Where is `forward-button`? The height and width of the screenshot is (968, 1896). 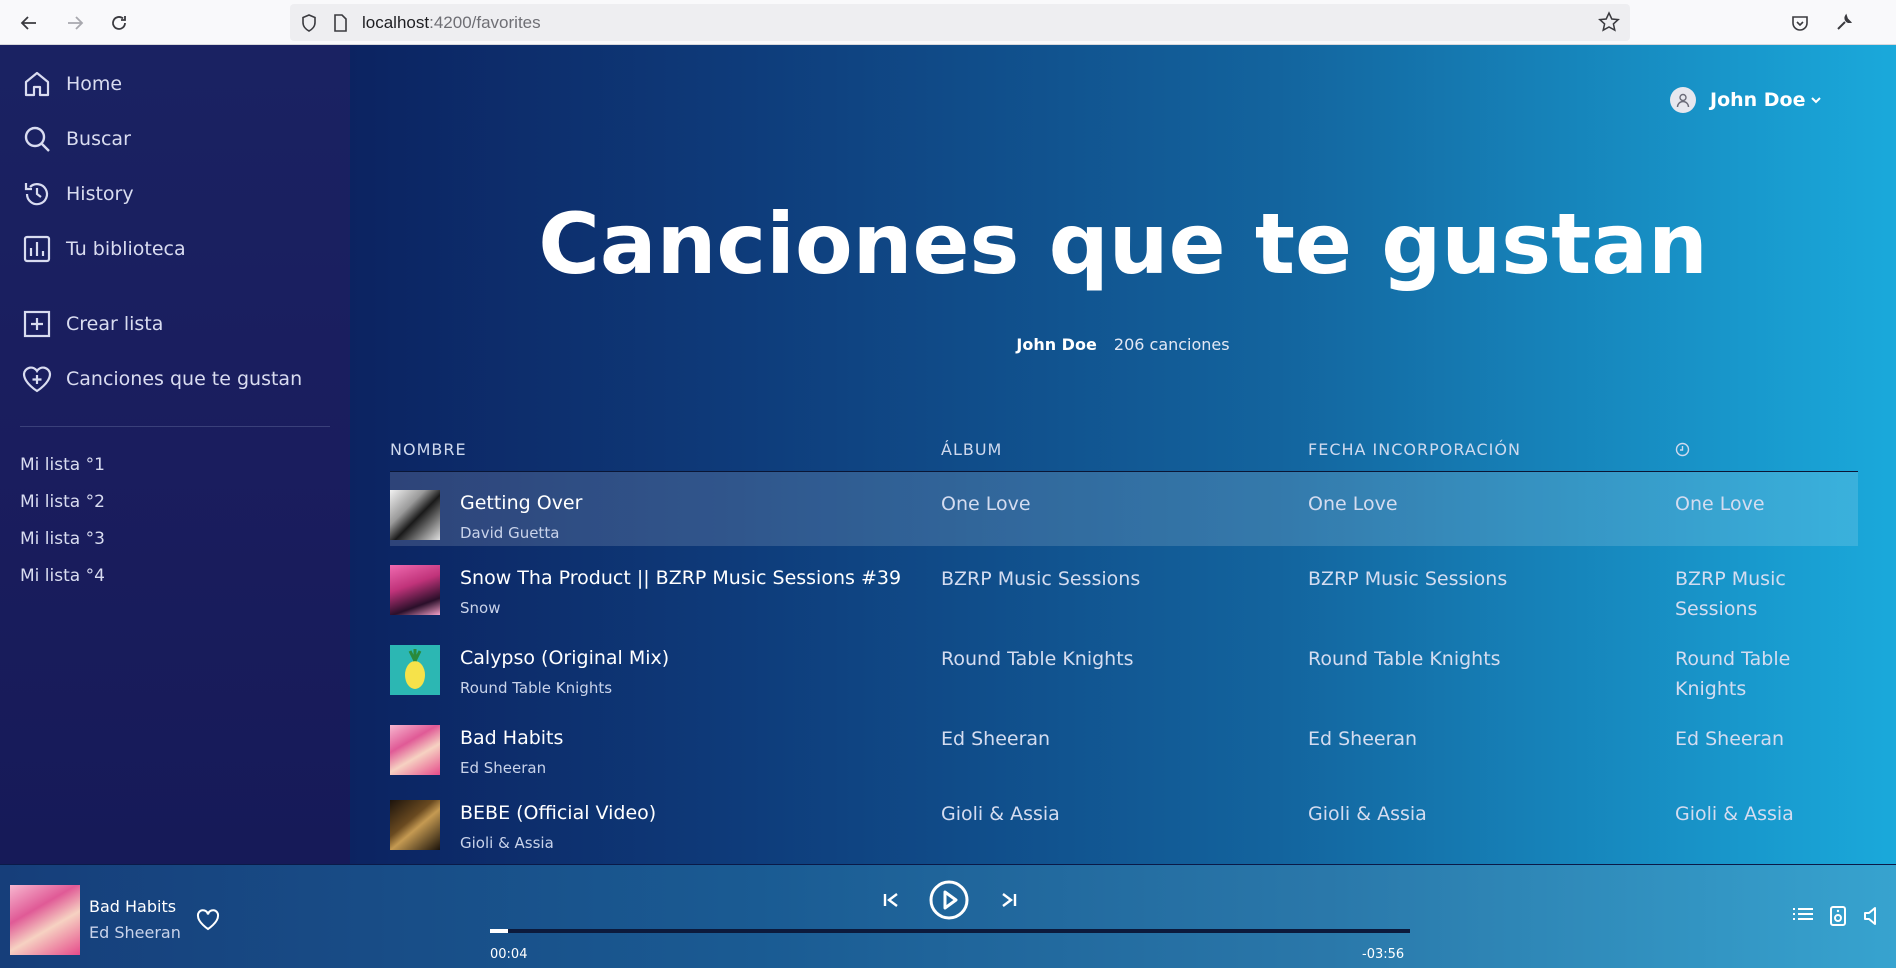 forward-button is located at coordinates (75, 23).